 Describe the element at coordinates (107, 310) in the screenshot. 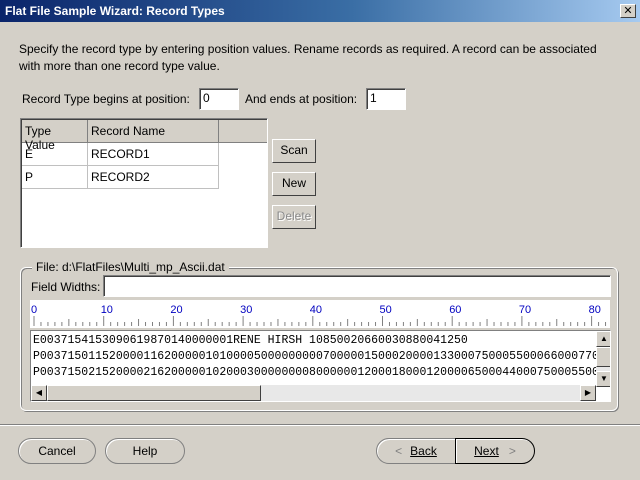

I see `ruler-label: 10` at that location.